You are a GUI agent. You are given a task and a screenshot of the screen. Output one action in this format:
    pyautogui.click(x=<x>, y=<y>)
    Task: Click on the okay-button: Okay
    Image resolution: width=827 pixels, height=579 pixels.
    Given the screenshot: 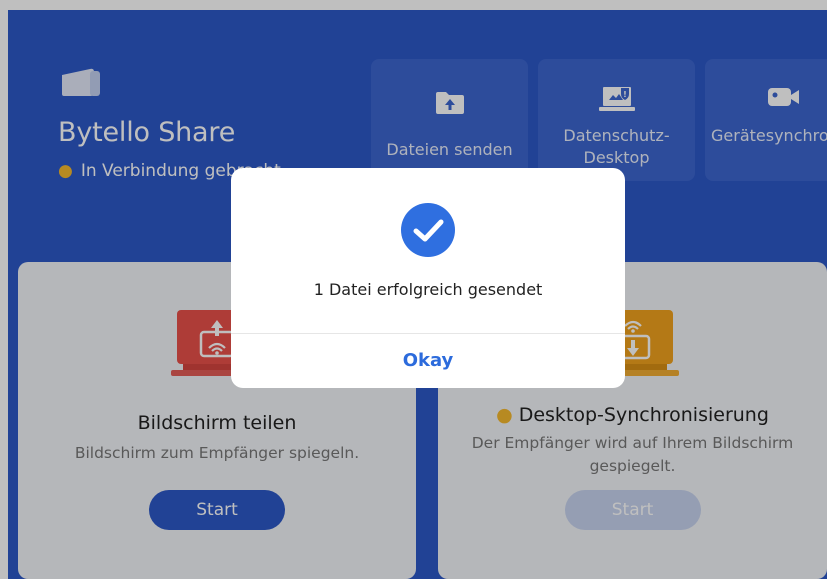 What is the action you would take?
    pyautogui.click(x=428, y=361)
    